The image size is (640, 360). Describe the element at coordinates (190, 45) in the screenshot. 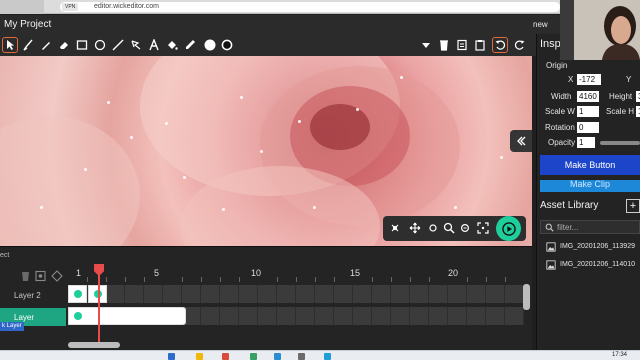

I see `eyedropper-tool` at that location.